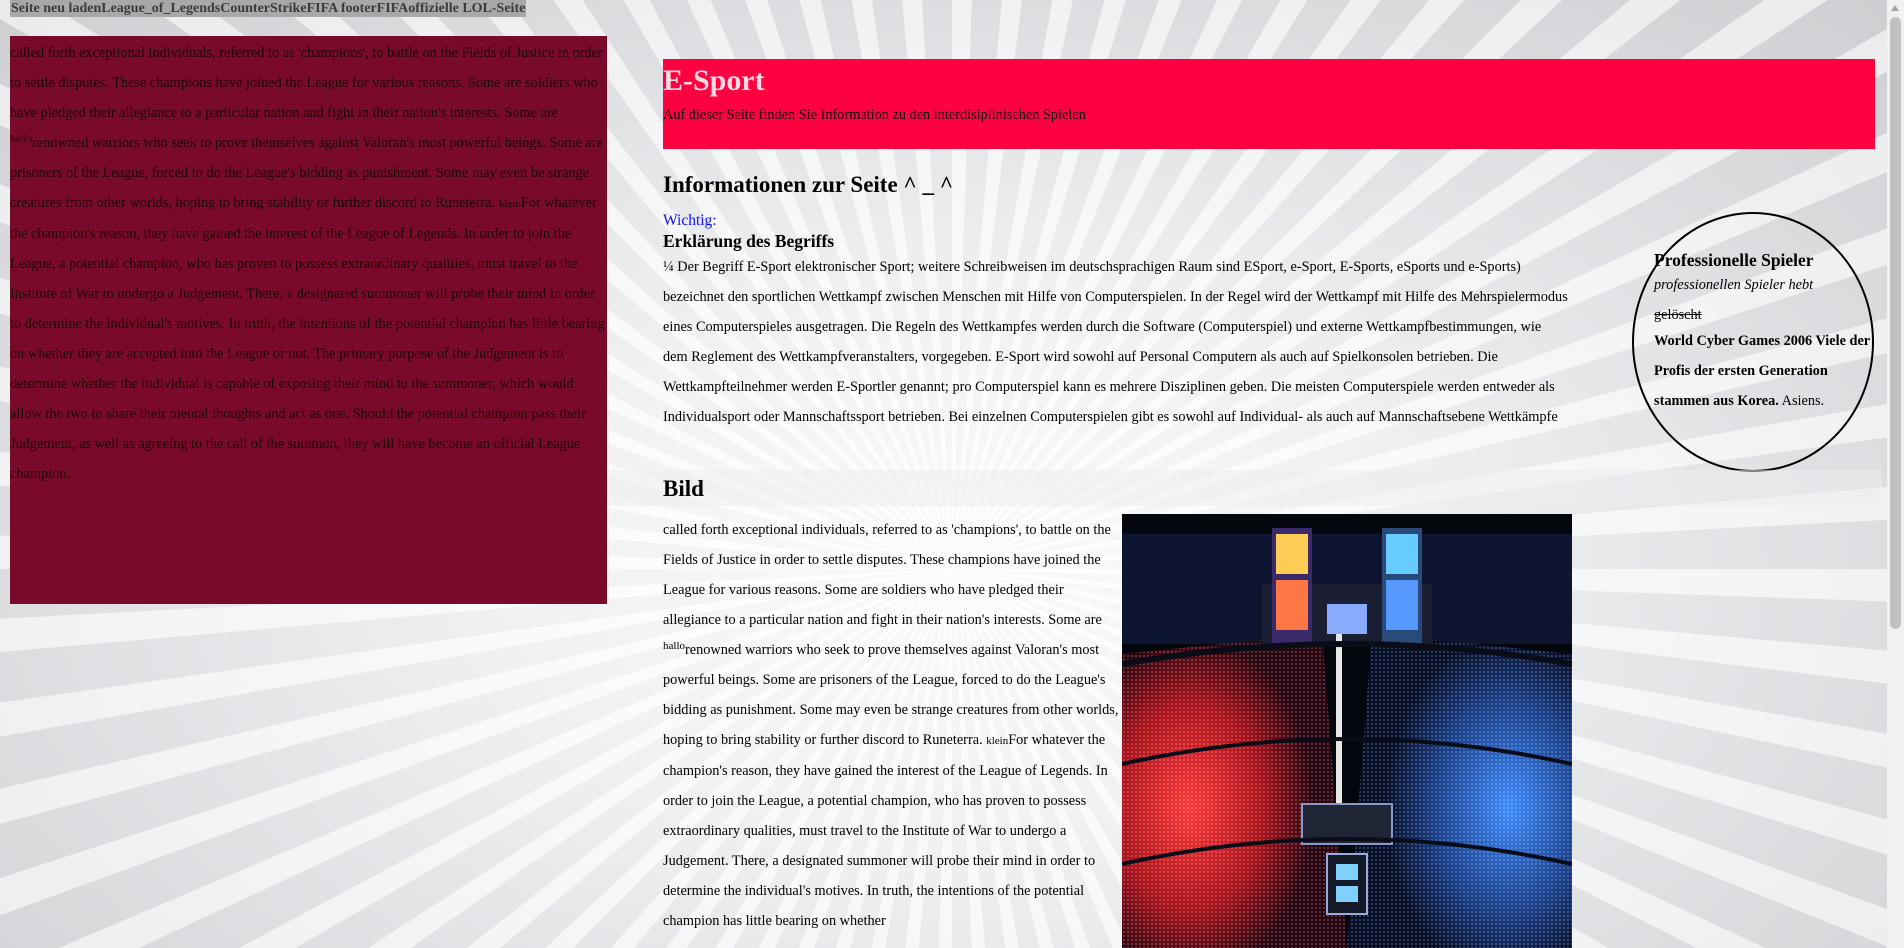  I want to click on page-scrollbar, so click(1895, 474).